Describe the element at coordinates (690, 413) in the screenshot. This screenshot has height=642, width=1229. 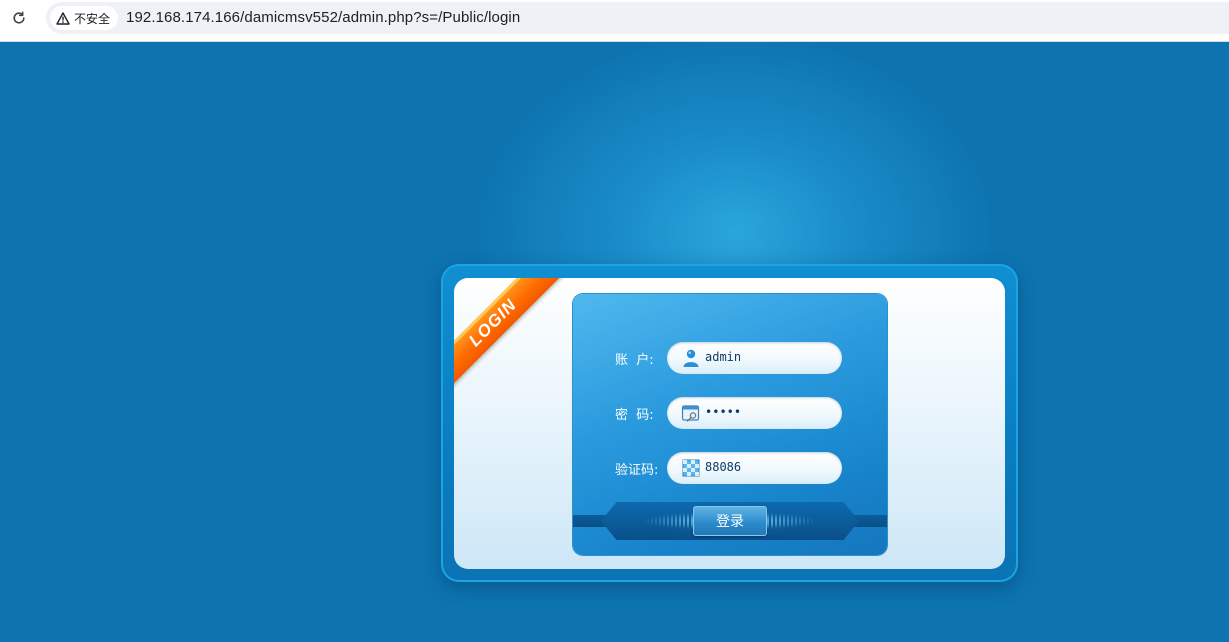
I see `password-icon` at that location.